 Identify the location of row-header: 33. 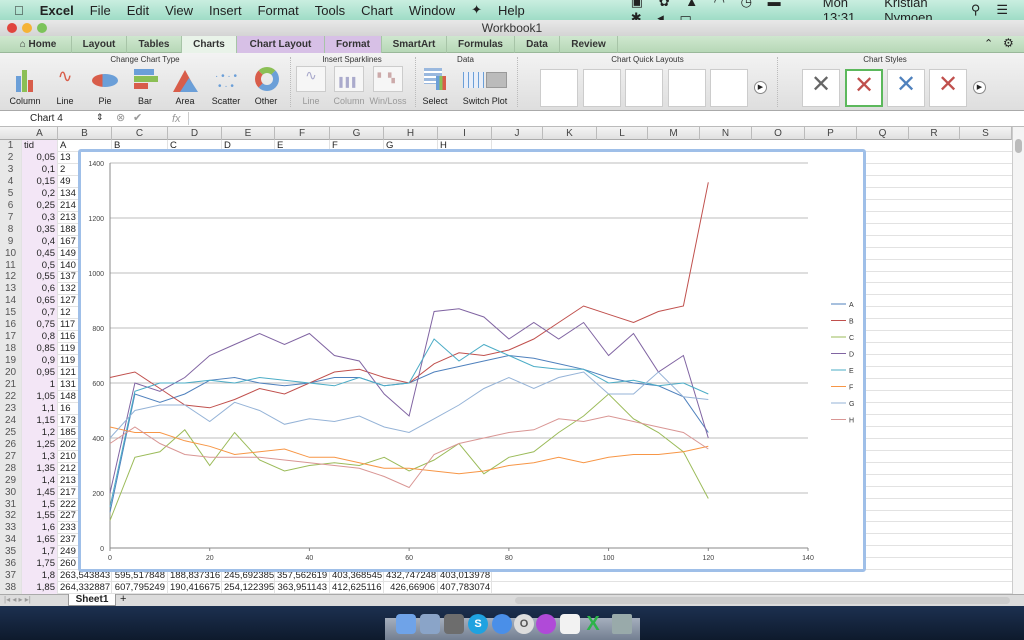
(11, 528).